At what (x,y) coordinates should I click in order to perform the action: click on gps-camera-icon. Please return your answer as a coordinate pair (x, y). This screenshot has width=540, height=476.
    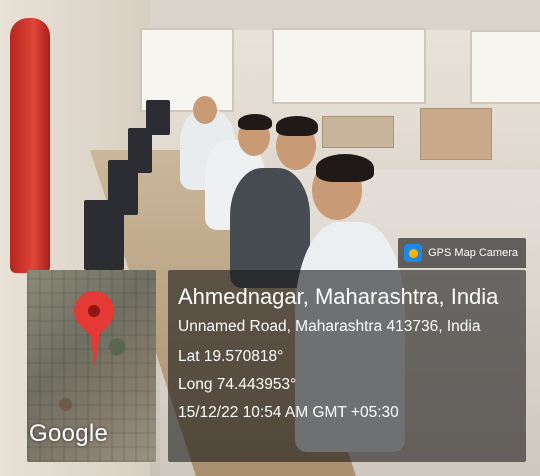
    Looking at the image, I should click on (413, 253).